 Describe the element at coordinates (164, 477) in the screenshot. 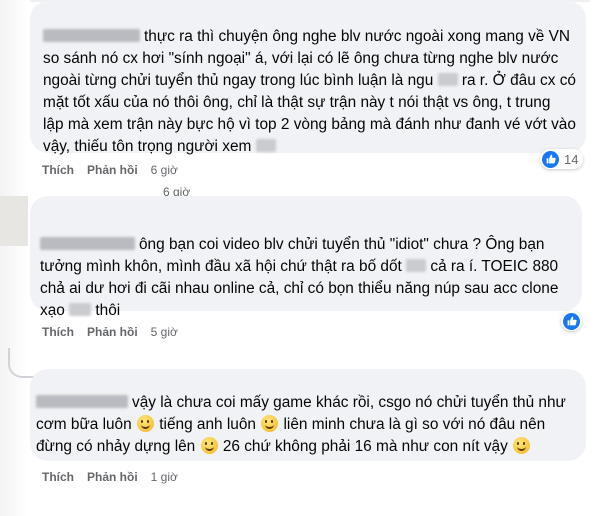

I see `comment-timestamp: 1 giờ` at that location.